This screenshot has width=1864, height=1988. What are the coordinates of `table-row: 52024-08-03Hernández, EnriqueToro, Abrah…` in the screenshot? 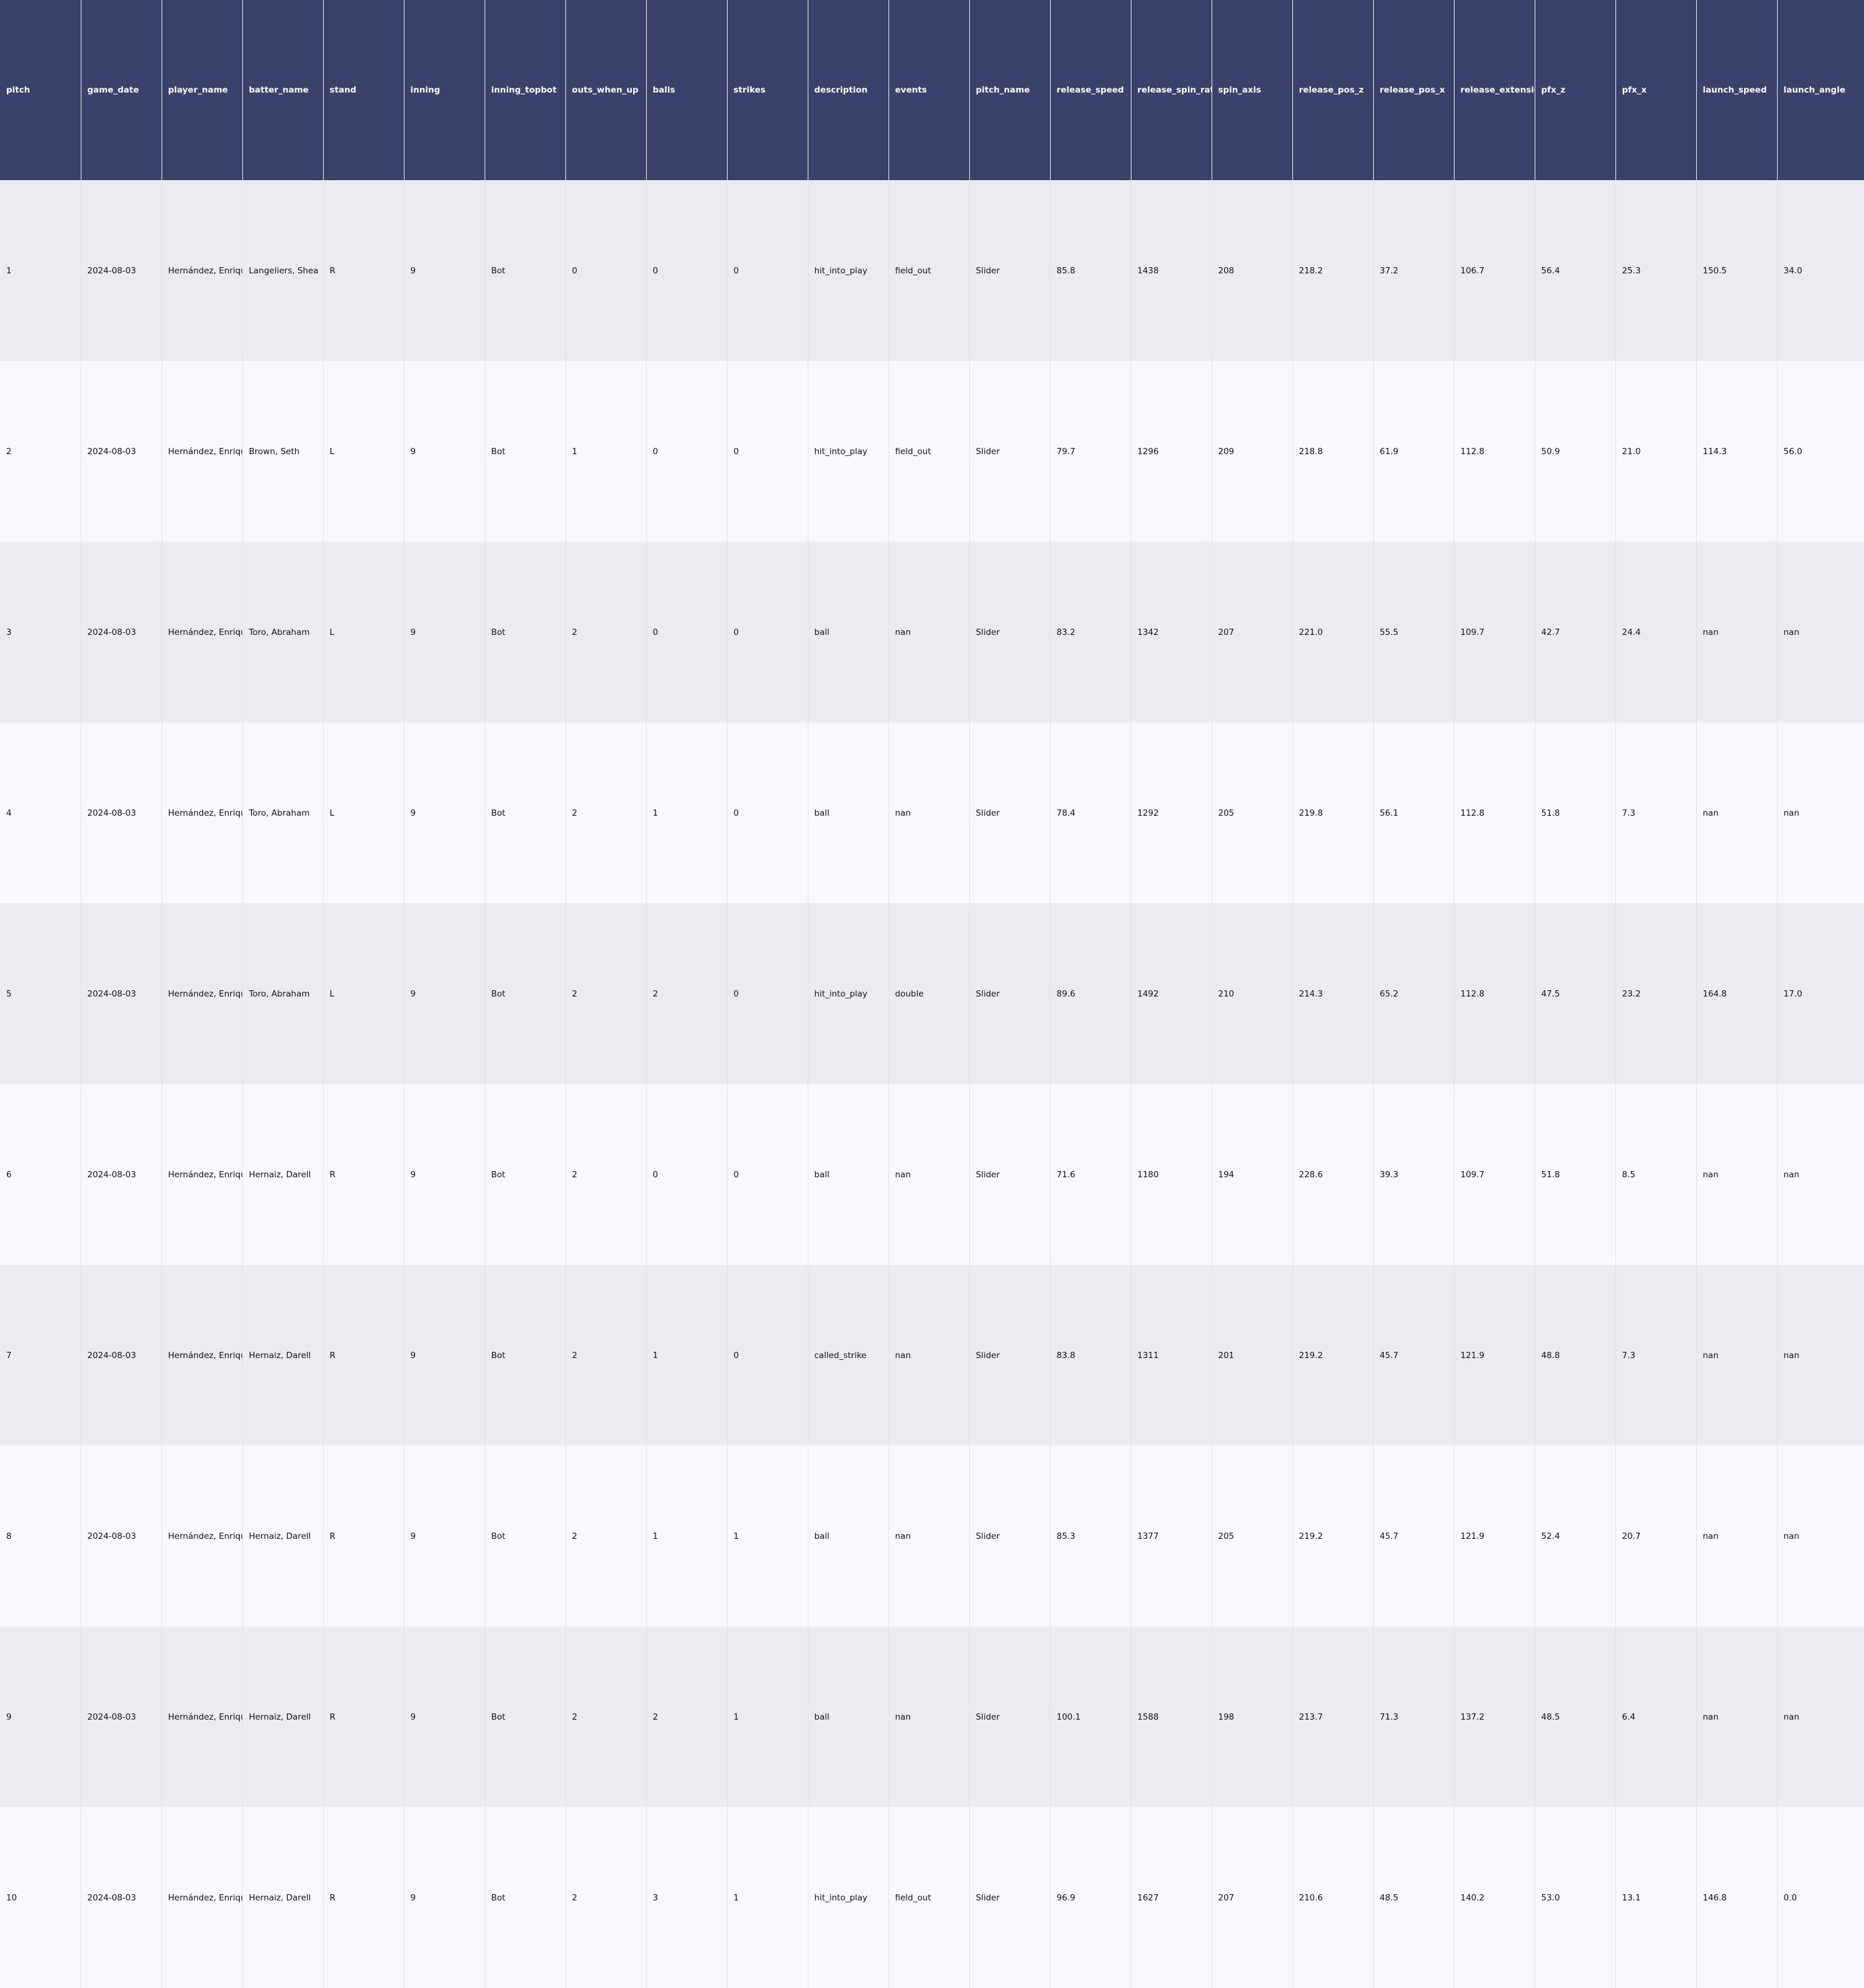 It's located at (932, 994).